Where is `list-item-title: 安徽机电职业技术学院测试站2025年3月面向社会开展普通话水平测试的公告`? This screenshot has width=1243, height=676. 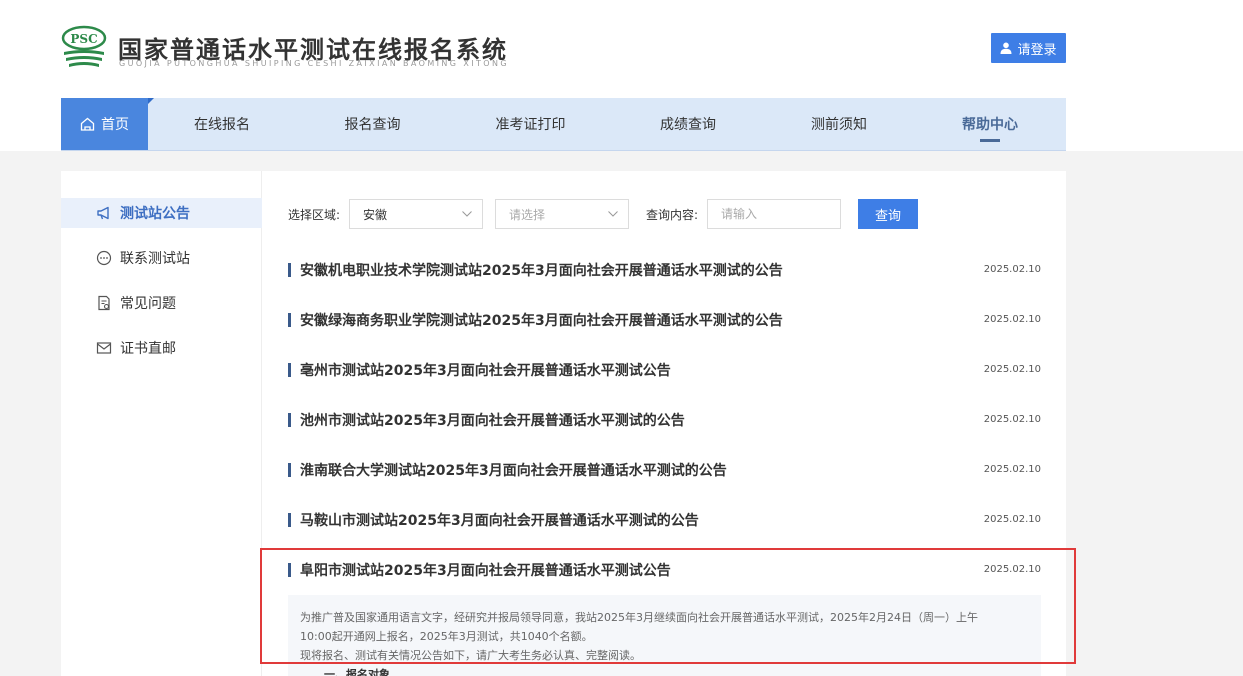
list-item-title: 安徽机电职业技术学院测试站2025年3月面向社会开展普通话水平测试的公告 is located at coordinates (541, 271).